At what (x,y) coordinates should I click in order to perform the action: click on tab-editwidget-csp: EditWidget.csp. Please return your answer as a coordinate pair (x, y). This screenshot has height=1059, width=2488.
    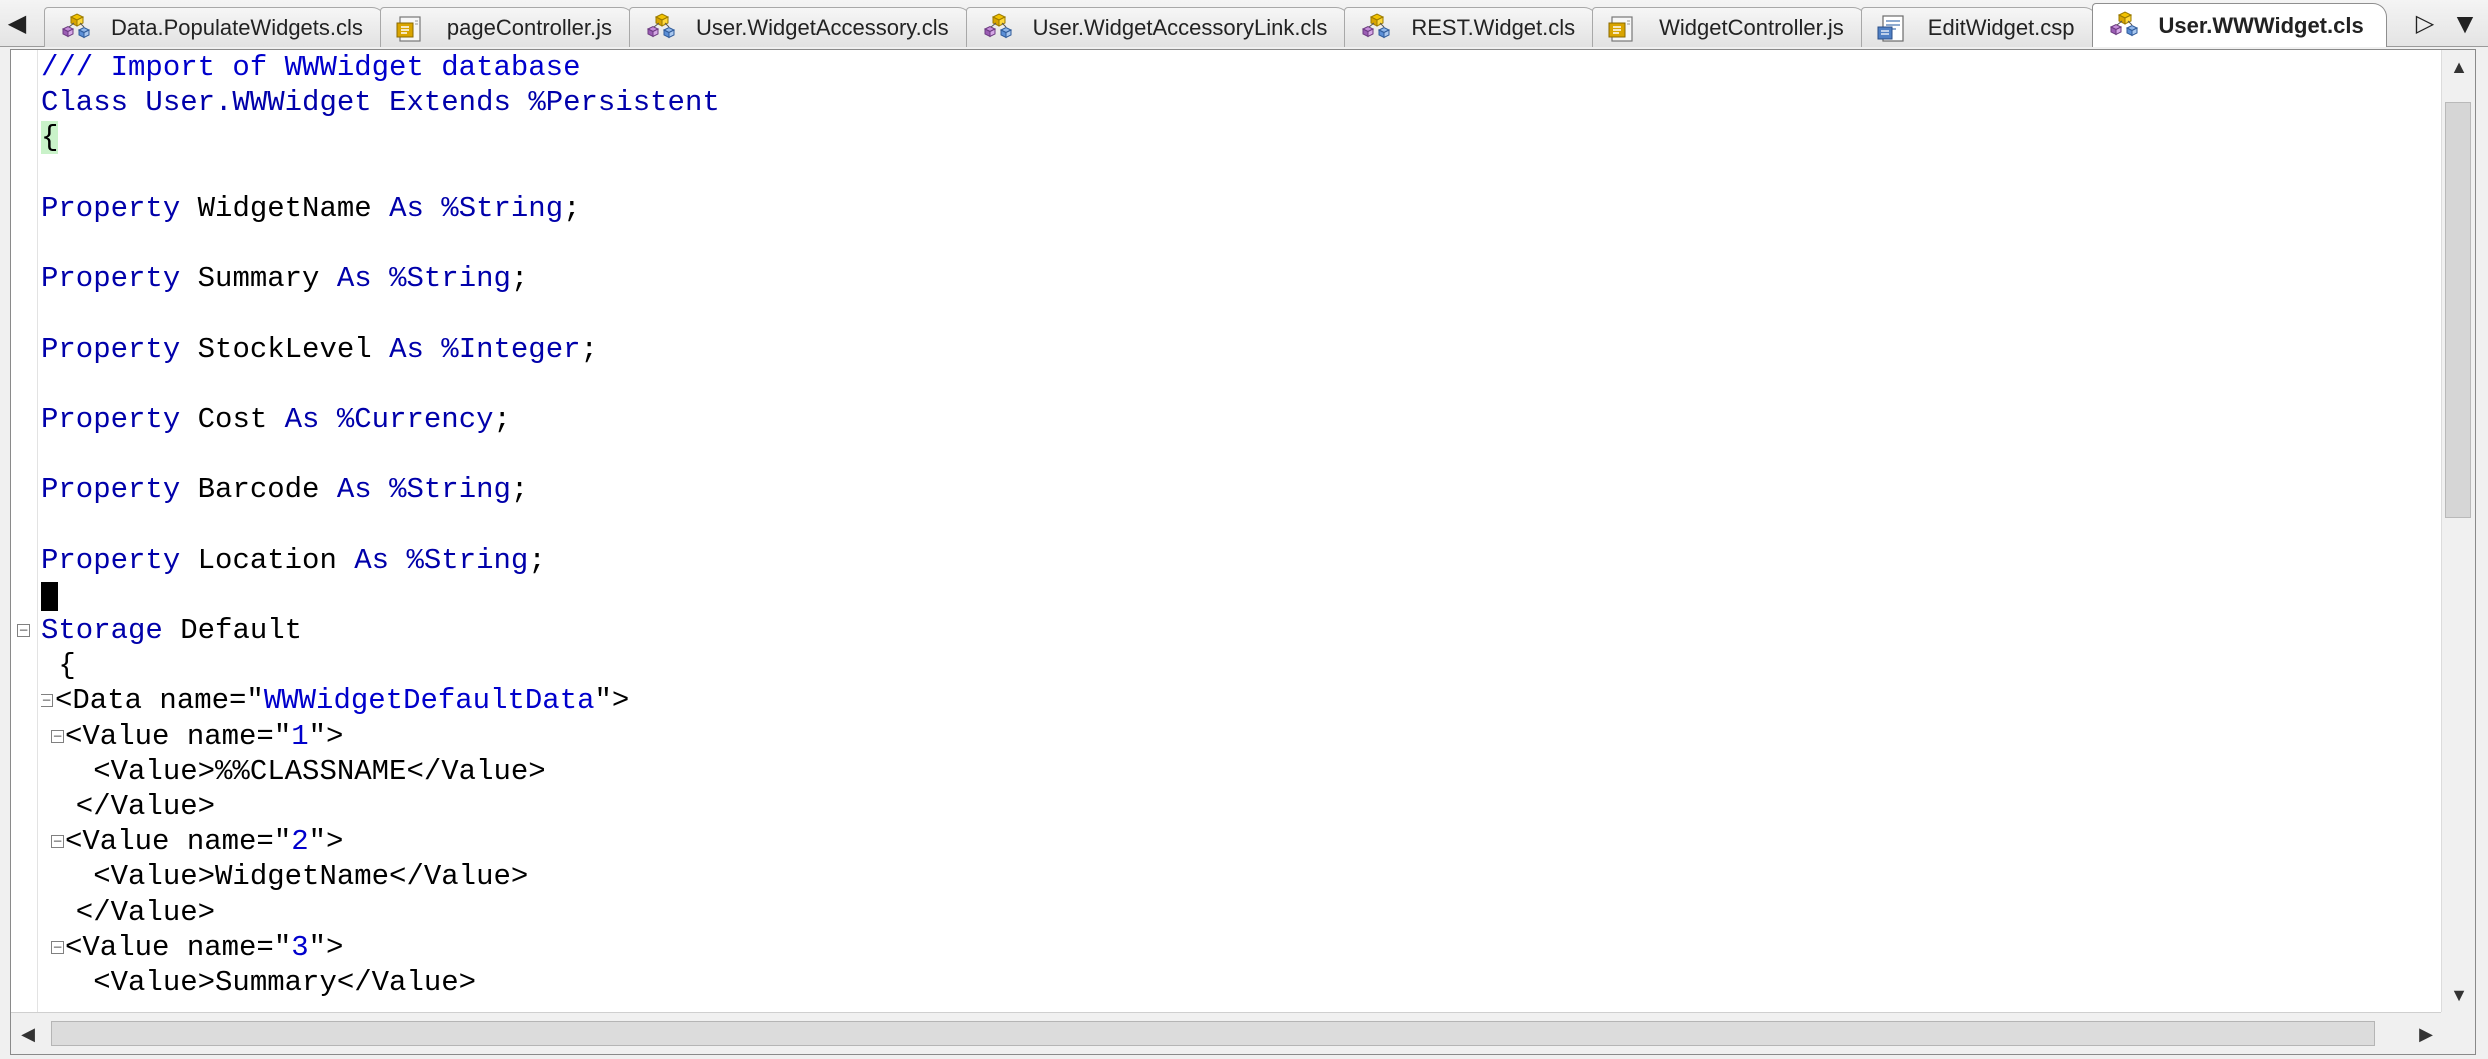
    Looking at the image, I should click on (1979, 27).